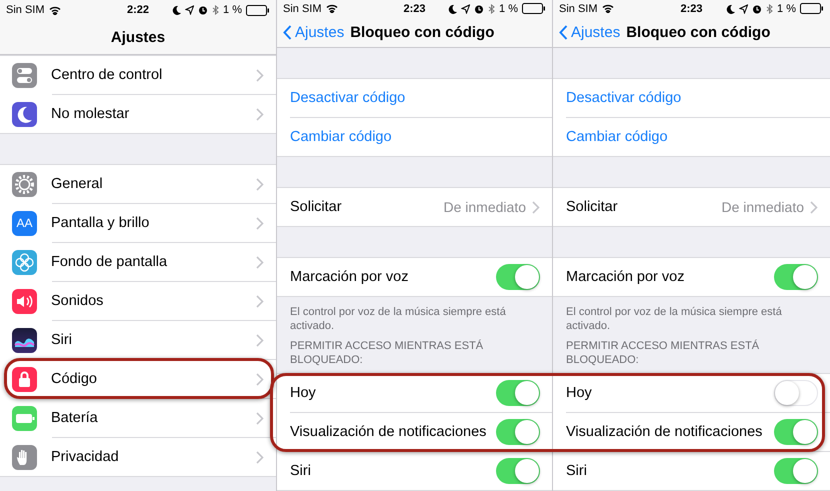 The width and height of the screenshot is (830, 491). I want to click on screen-title: Ajustes, so click(138, 37).